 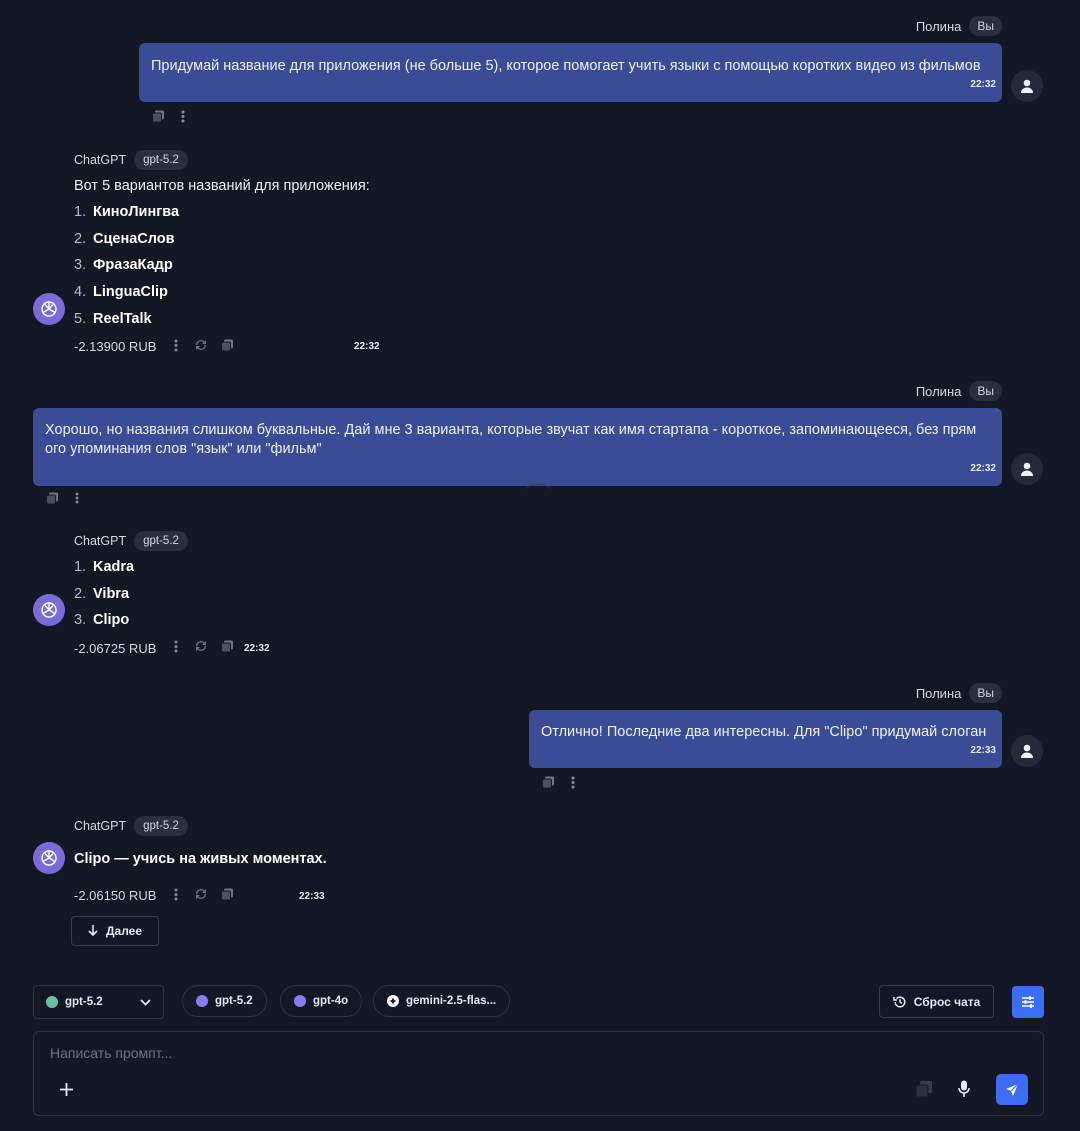 I want to click on next-button: Далее, so click(x=115, y=931).